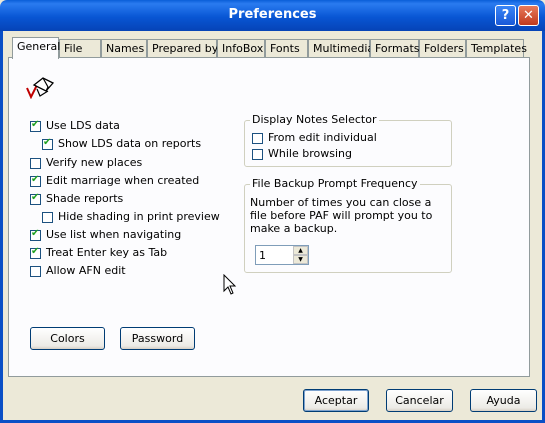  What do you see at coordinates (114, 234) in the screenshot?
I see `use-list-label: Use list when navigating` at bounding box center [114, 234].